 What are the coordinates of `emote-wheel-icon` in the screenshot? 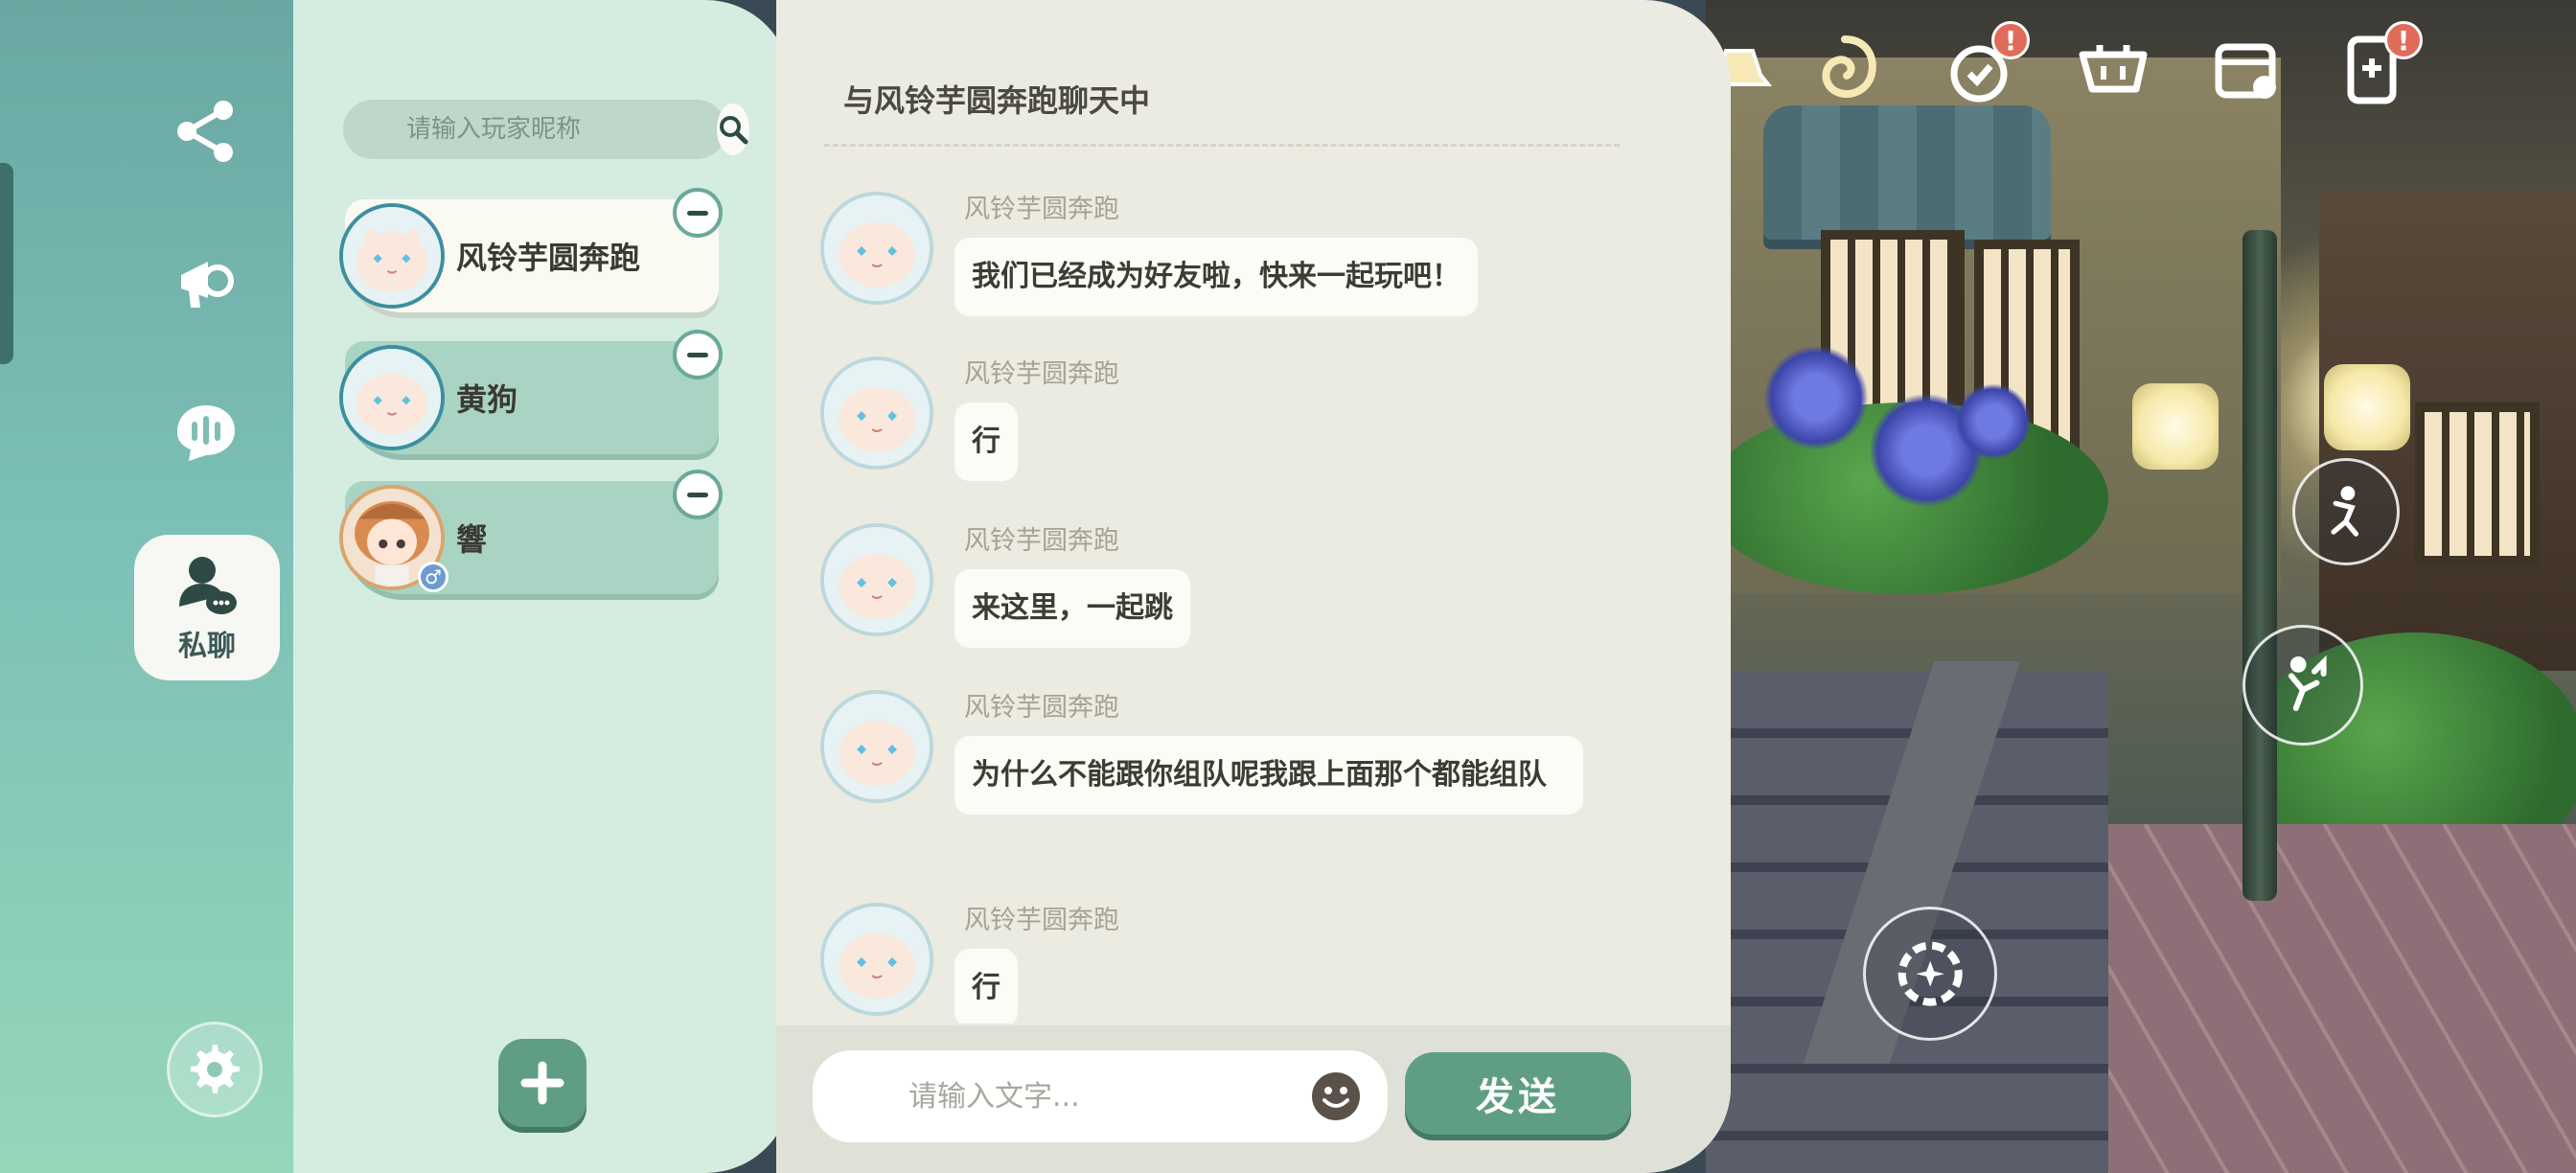 It's located at (1930, 973).